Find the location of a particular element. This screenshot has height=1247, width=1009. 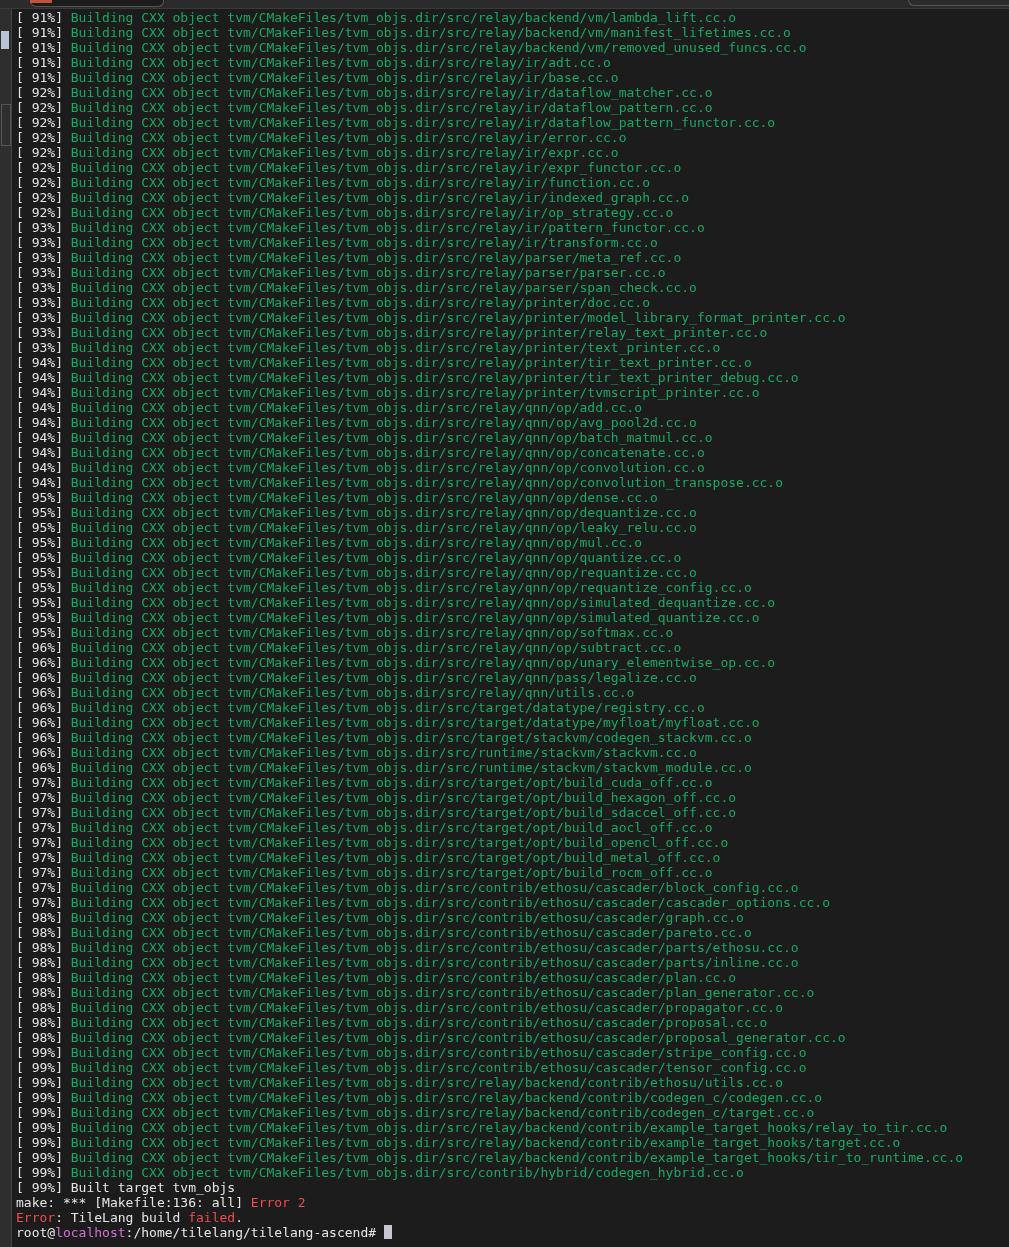

build-log-line: [ 97%] Building CXX object tvm/CMakeFiles/tvm_objs.dir/src/contrib/ethosu/cascader/block_config.cc.o is located at coordinates (407, 887).